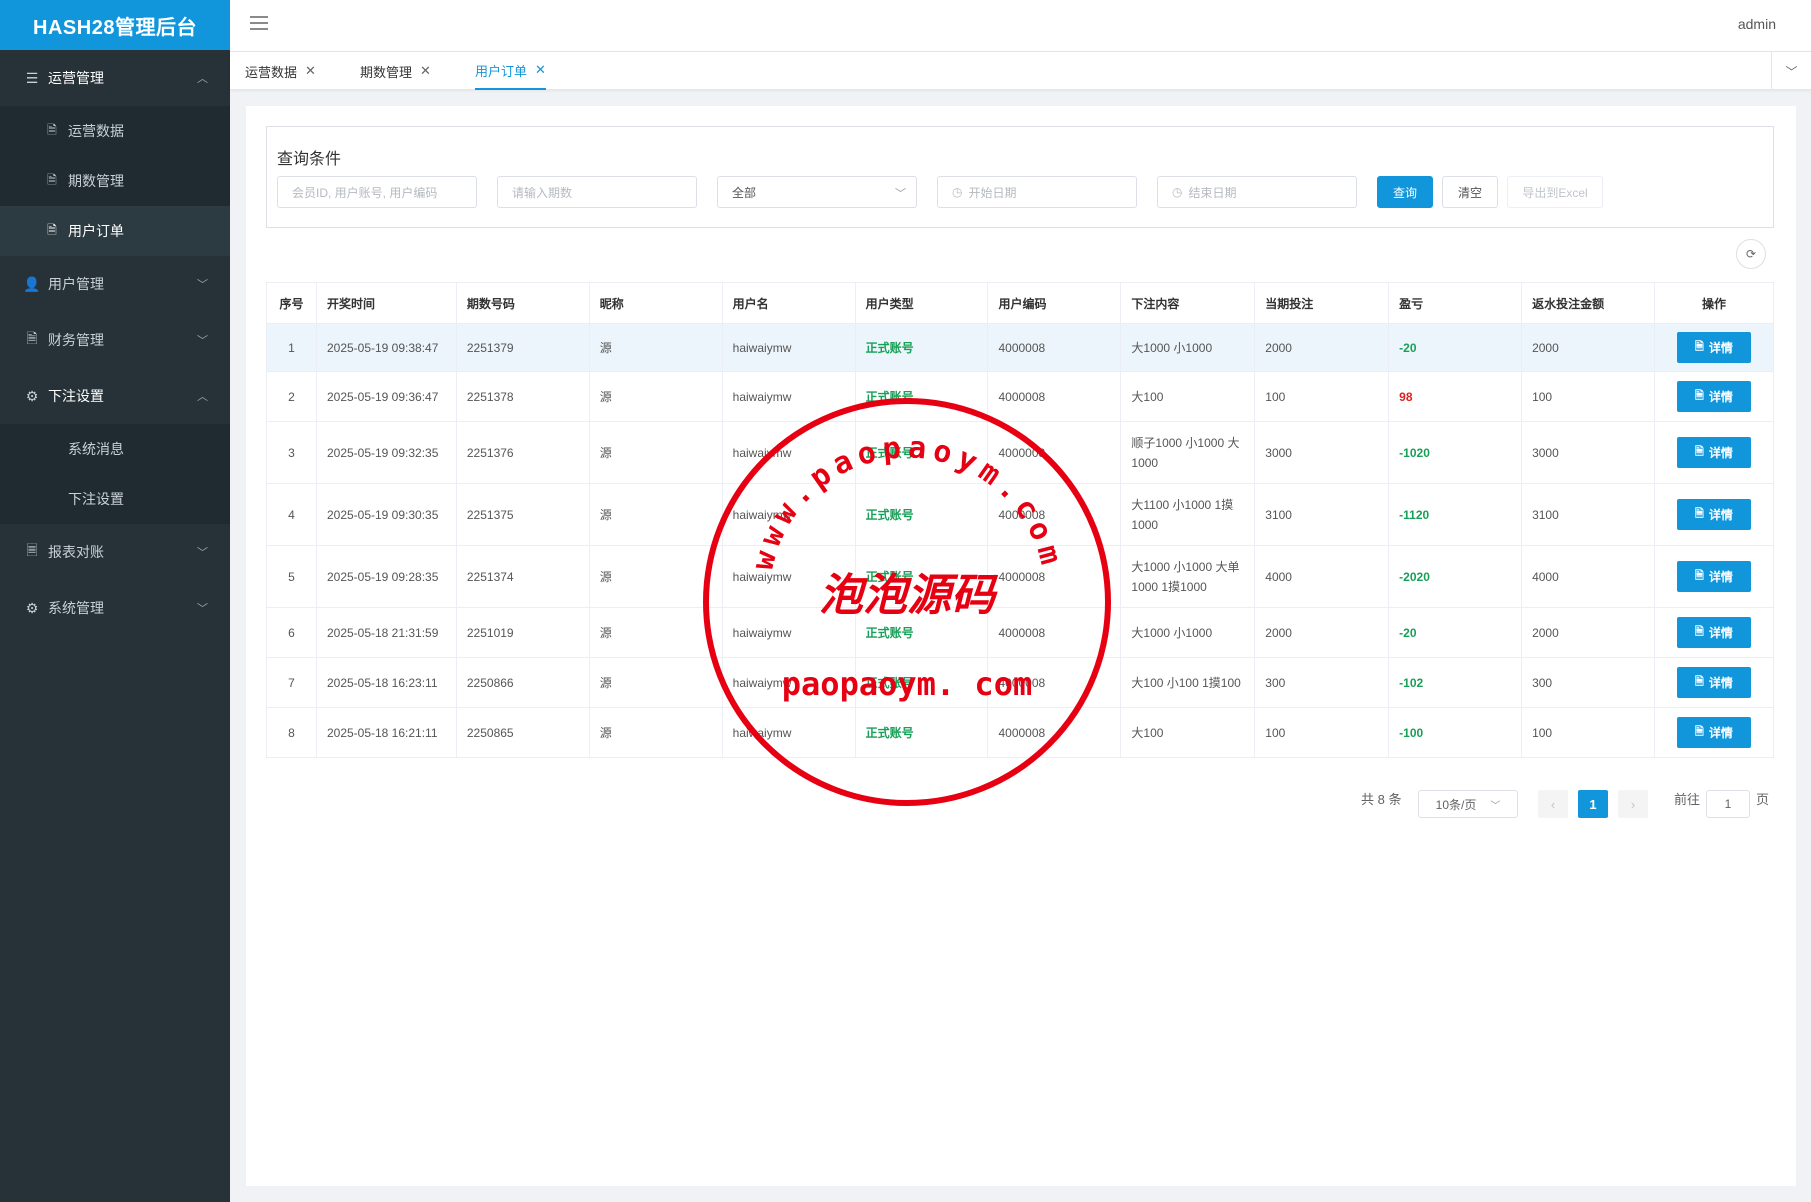 The height and width of the screenshot is (1202, 1811). Describe the element at coordinates (1728, 804) in the screenshot. I see `goto-page-input: 1` at that location.